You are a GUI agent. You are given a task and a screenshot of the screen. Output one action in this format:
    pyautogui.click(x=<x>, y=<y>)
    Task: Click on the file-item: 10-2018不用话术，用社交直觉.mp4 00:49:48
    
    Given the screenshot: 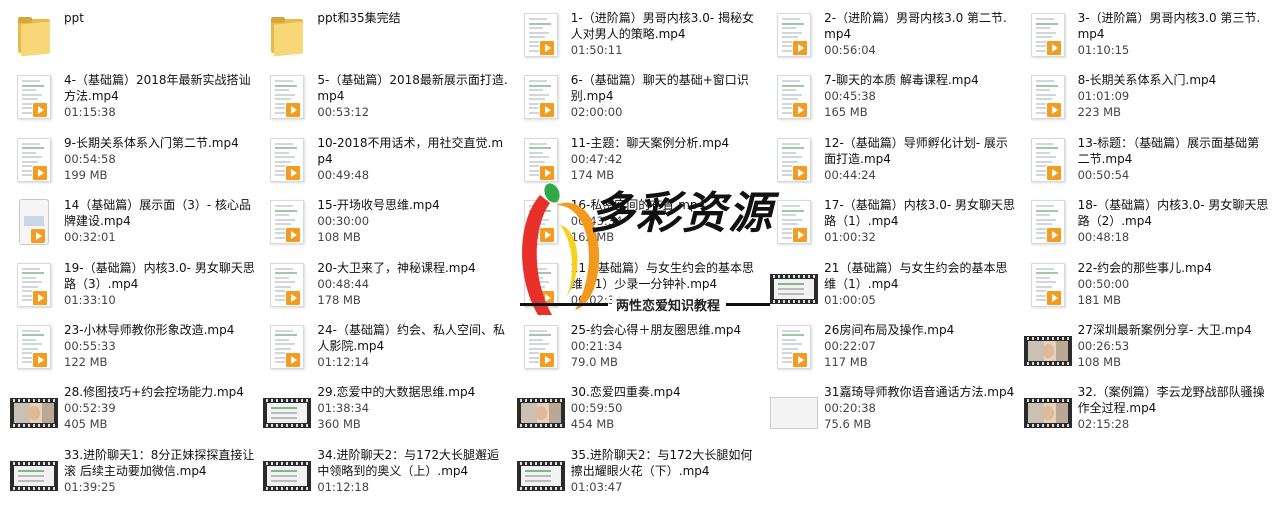 What is the action you would take?
    pyautogui.click(x=385, y=162)
    